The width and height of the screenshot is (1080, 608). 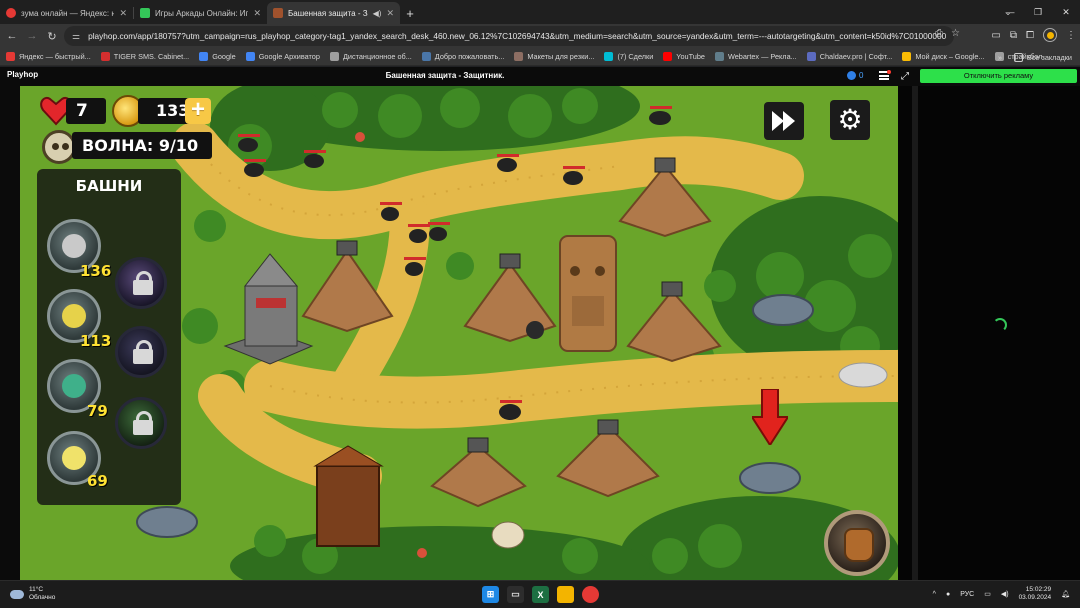 What do you see at coordinates (1038, 12) in the screenshot?
I see `maximize-icon: ❐` at bounding box center [1038, 12].